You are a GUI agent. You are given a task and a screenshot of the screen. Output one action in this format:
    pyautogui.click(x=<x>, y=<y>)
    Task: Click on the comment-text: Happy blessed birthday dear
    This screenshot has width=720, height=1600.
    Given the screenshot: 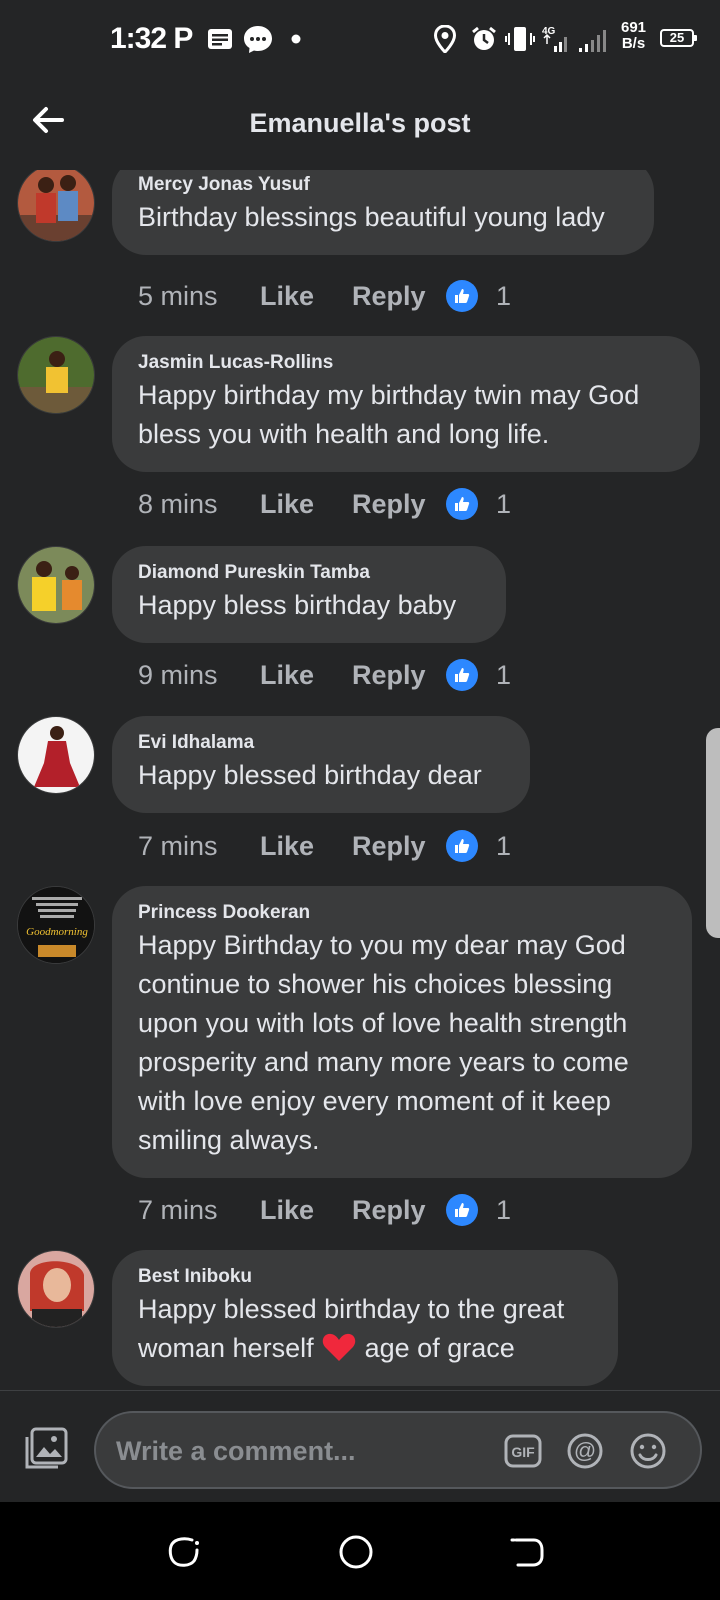 What is the action you would take?
    pyautogui.click(x=310, y=775)
    